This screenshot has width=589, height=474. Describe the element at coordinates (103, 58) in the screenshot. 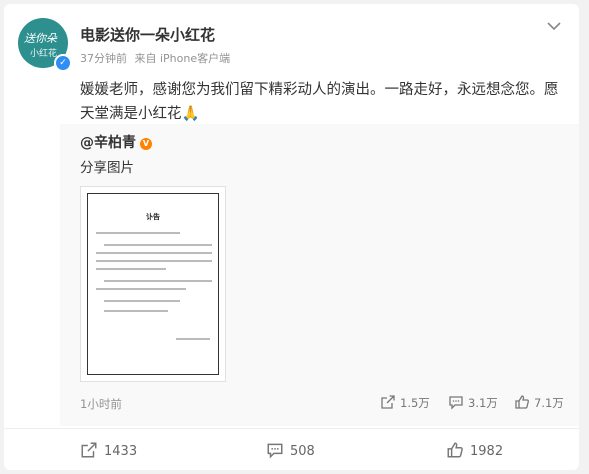

I see `post-time: 37分钟前` at that location.